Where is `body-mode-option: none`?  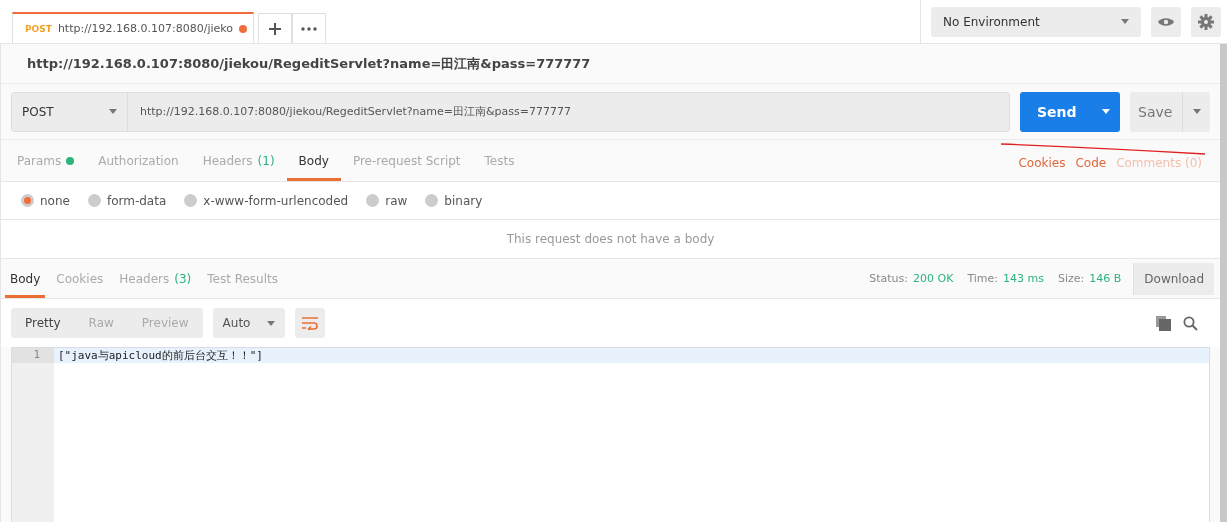 body-mode-option: none is located at coordinates (45, 200).